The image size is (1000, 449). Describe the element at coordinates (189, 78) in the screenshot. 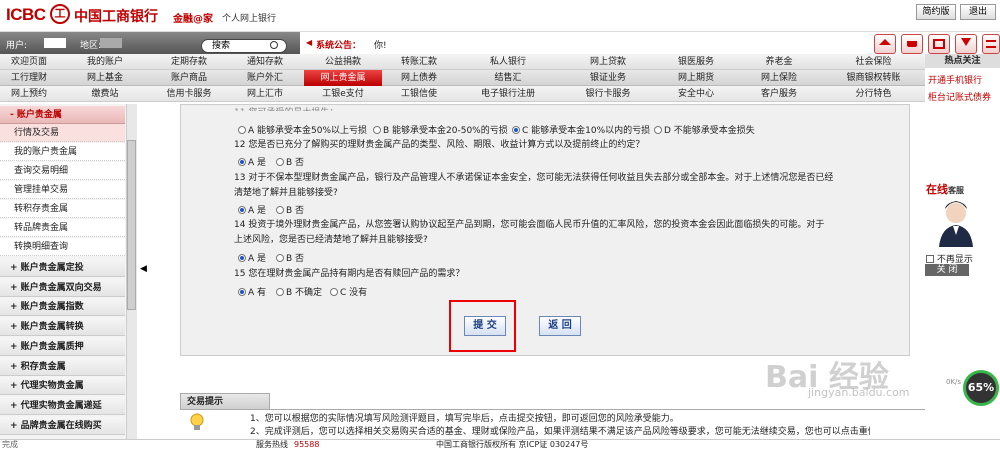

I see `nav-item: 账户商品` at that location.